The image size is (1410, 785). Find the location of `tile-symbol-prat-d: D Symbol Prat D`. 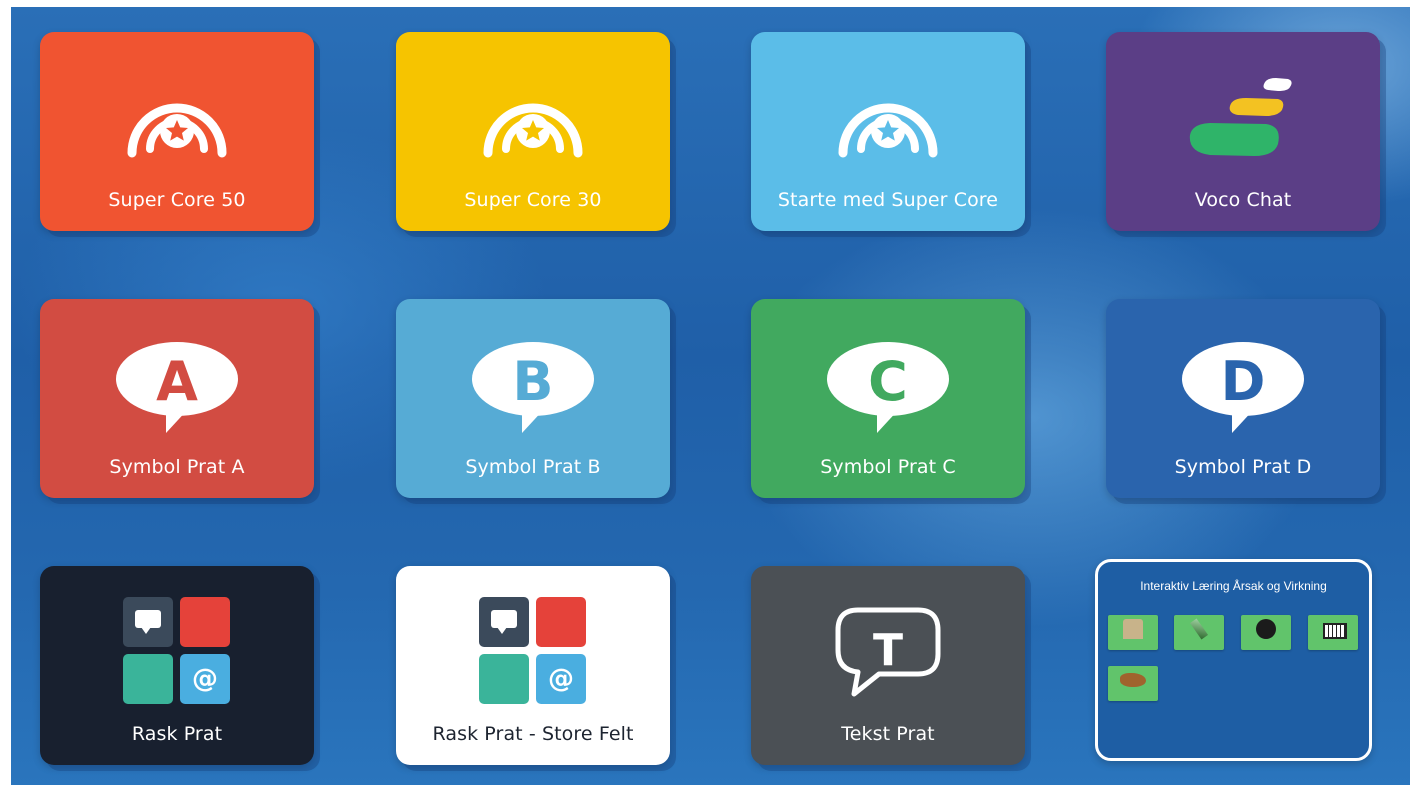

tile-symbol-prat-d: D Symbol Prat D is located at coordinates (1243, 398).